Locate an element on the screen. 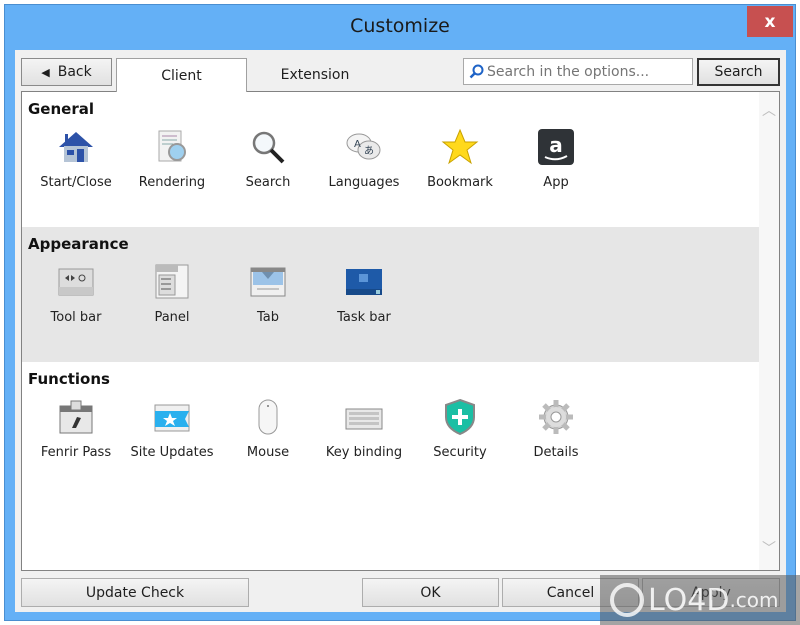 Image resolution: width=800 pixels, height=625 pixels. chevron-down-icon: ﹀ is located at coordinates (769, 548).